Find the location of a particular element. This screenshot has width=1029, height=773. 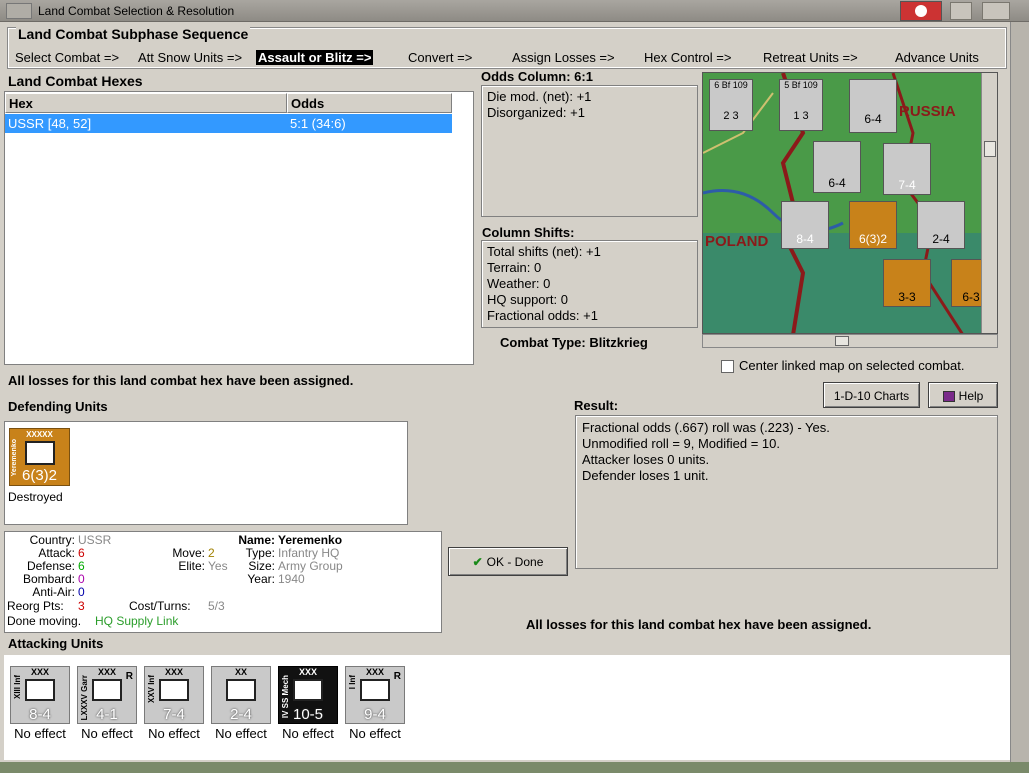

map-counter-value: 7-4 is located at coordinates (907, 185).